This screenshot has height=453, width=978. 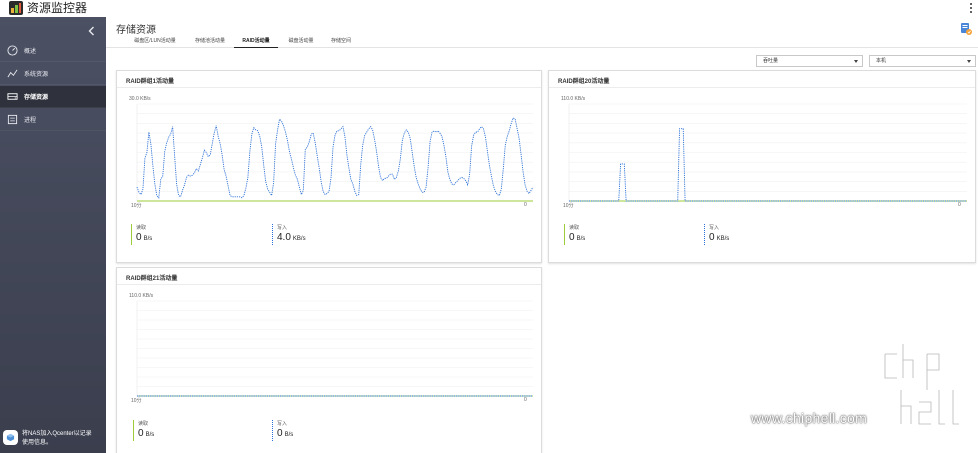 I want to click on qcenter-icon, so click(x=10, y=437).